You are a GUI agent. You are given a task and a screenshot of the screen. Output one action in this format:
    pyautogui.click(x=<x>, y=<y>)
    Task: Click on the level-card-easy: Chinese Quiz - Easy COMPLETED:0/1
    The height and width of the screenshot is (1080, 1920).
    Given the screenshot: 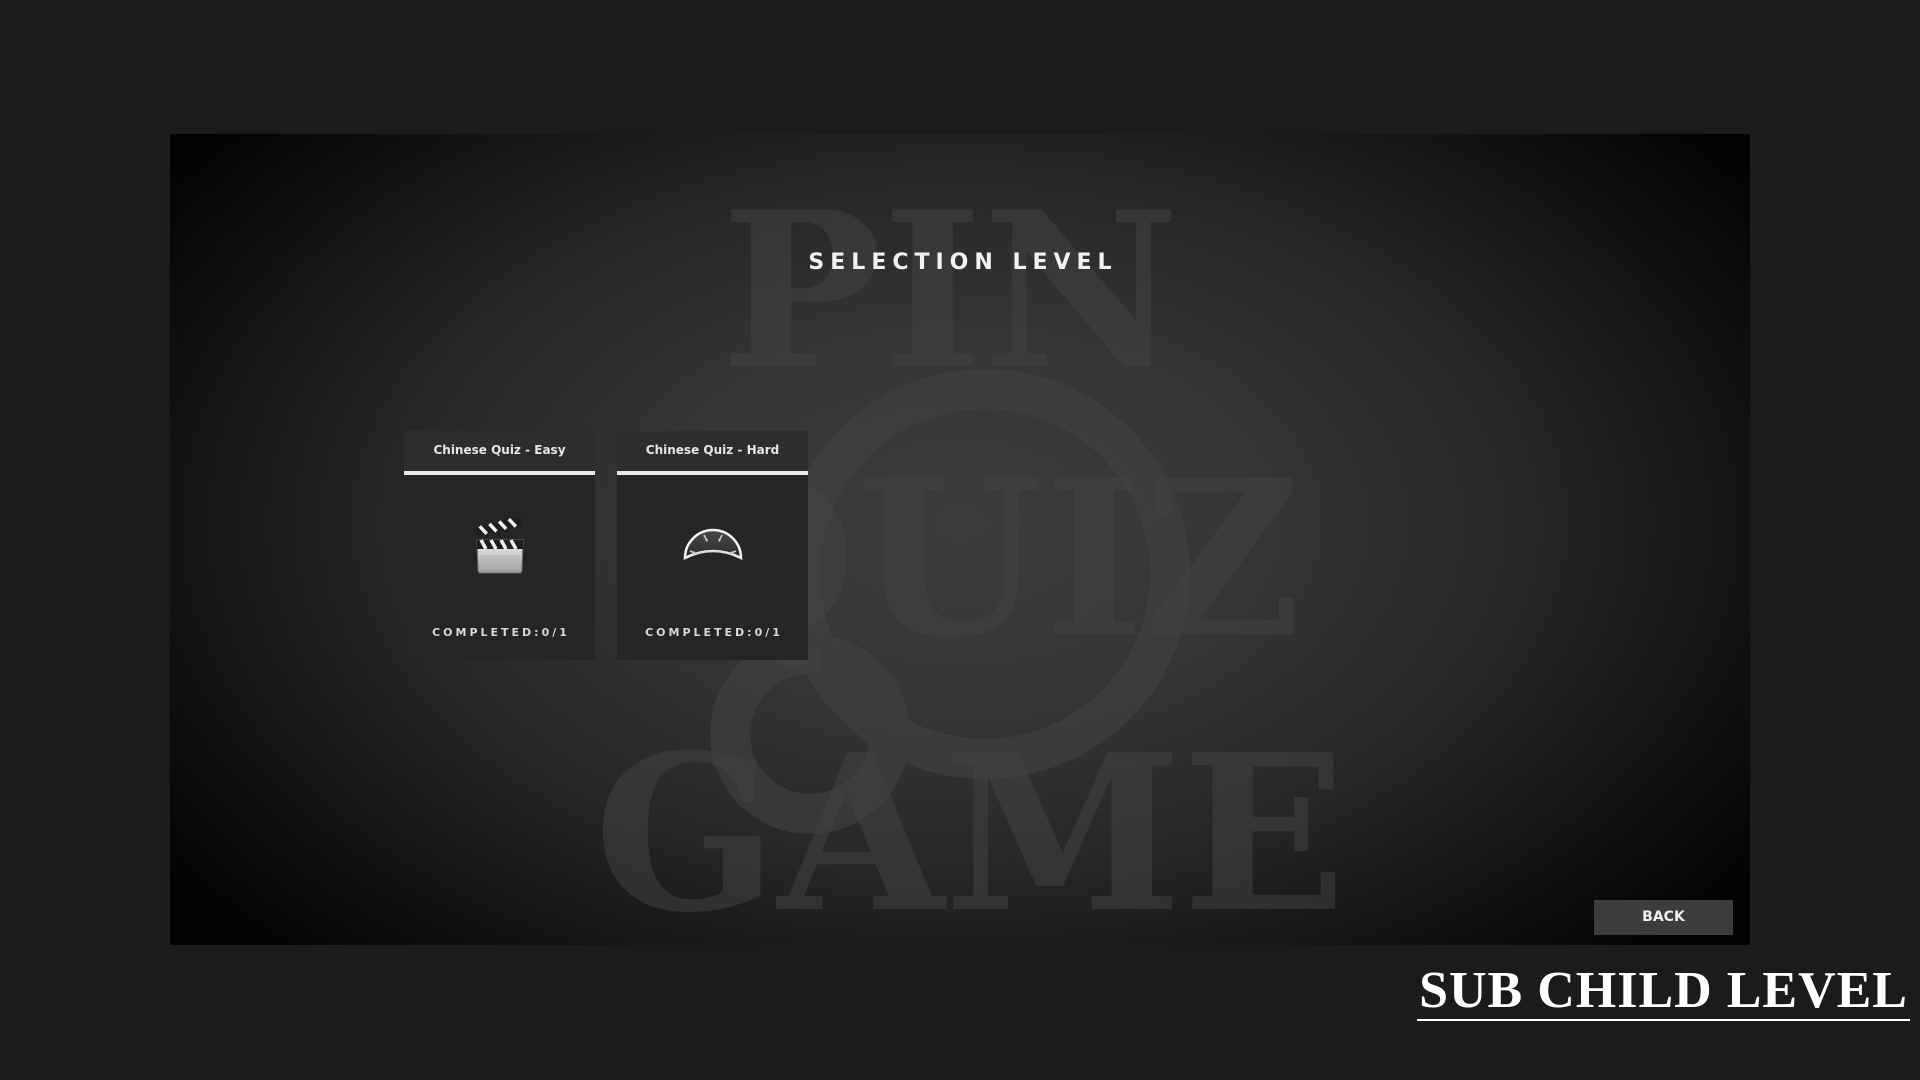 What is the action you would take?
    pyautogui.click(x=499, y=545)
    